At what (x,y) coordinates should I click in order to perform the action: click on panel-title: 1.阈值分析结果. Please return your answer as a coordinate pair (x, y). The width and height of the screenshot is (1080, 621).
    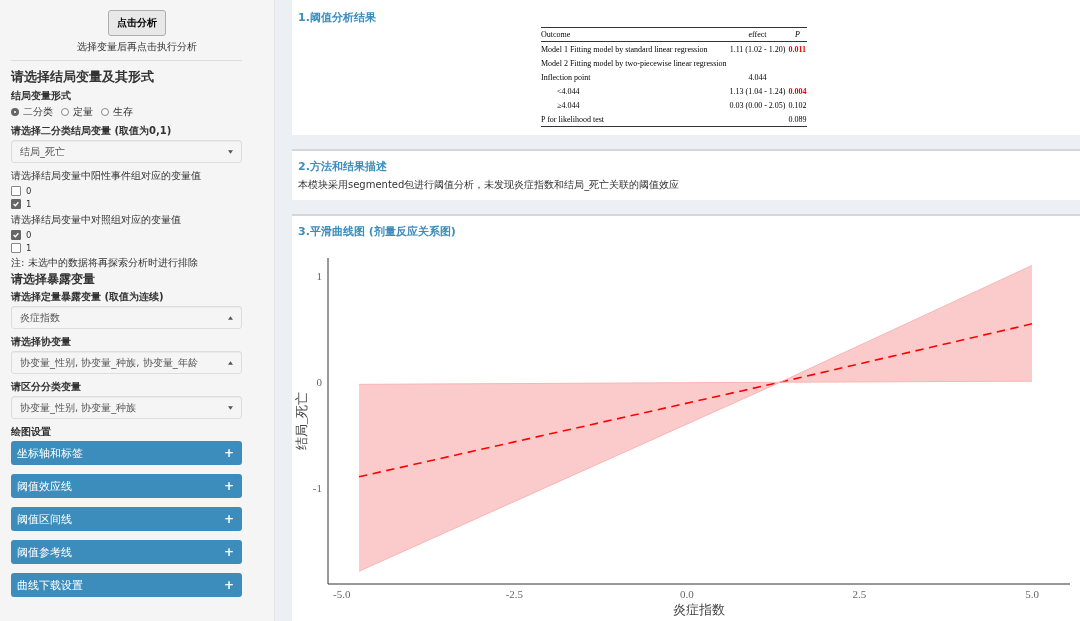
    Looking at the image, I should click on (337, 17).